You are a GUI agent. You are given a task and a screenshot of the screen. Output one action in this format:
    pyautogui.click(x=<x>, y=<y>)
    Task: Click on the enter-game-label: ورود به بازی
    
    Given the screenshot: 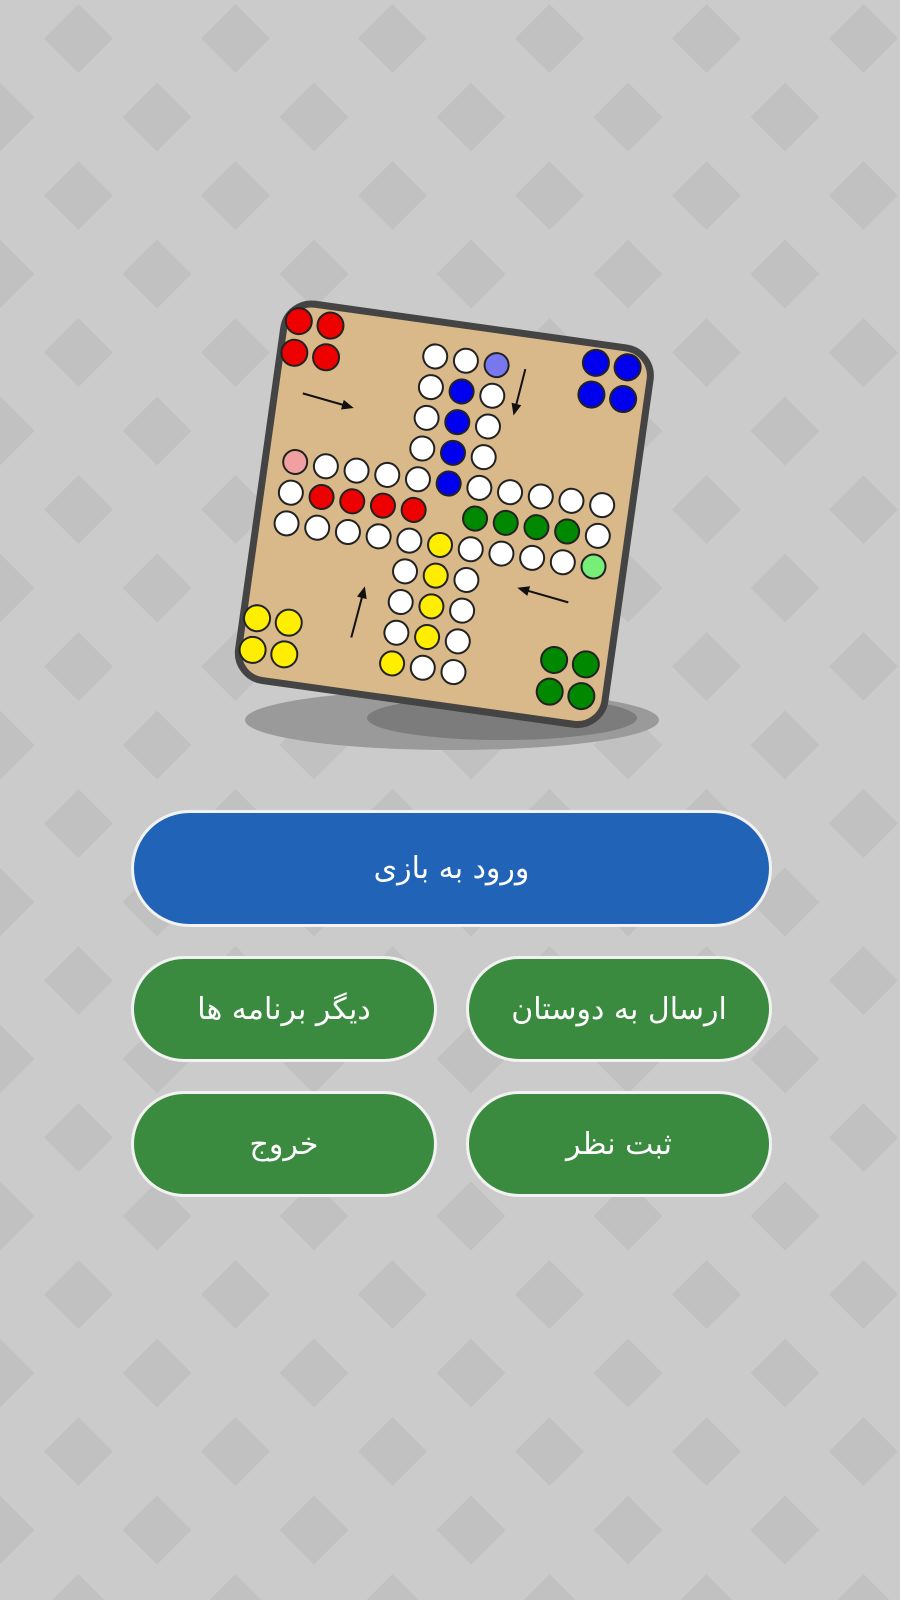 What is the action you would take?
    pyautogui.click(x=451, y=868)
    